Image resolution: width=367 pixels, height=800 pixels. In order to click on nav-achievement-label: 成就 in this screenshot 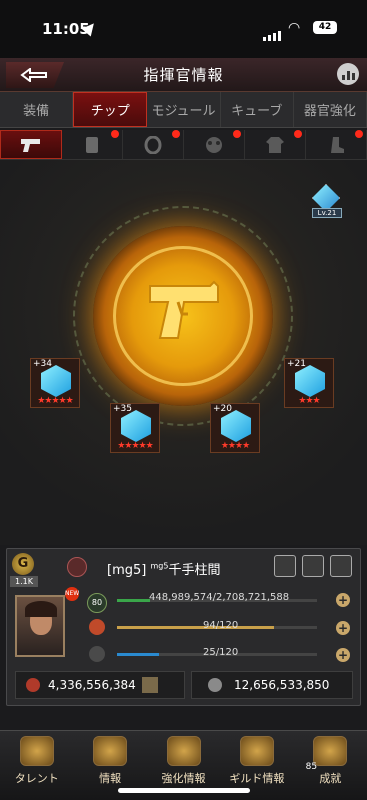, I will do `click(330, 778)`.